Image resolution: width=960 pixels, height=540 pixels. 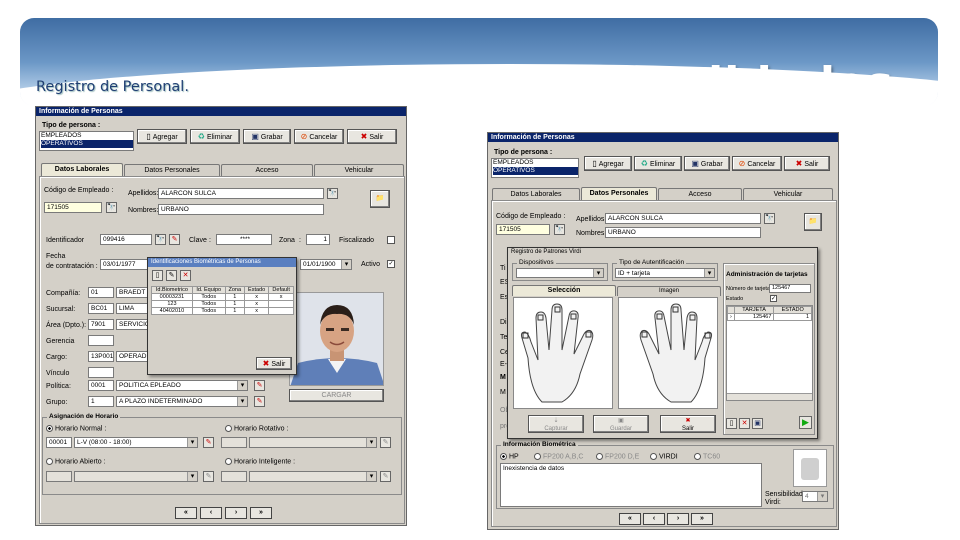 What do you see at coordinates (101, 385) in the screenshot?
I see `politica-code-field: 0001` at bounding box center [101, 385].